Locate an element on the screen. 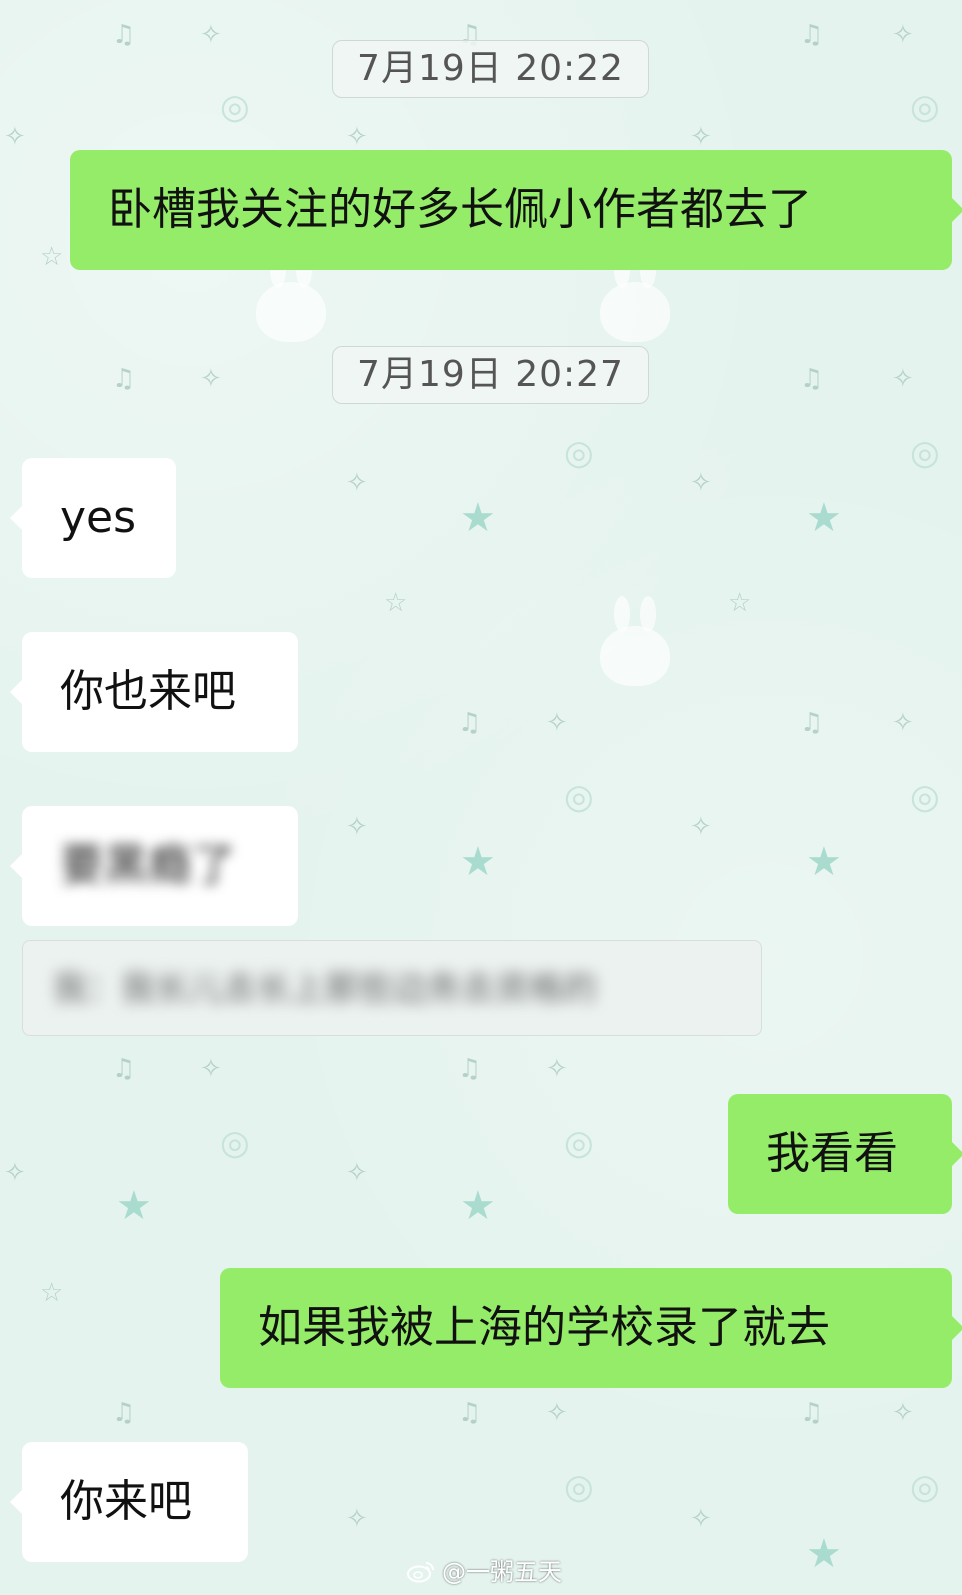 The image size is (962, 1595). received-message-bubble: 你来吧 is located at coordinates (129, 1502).